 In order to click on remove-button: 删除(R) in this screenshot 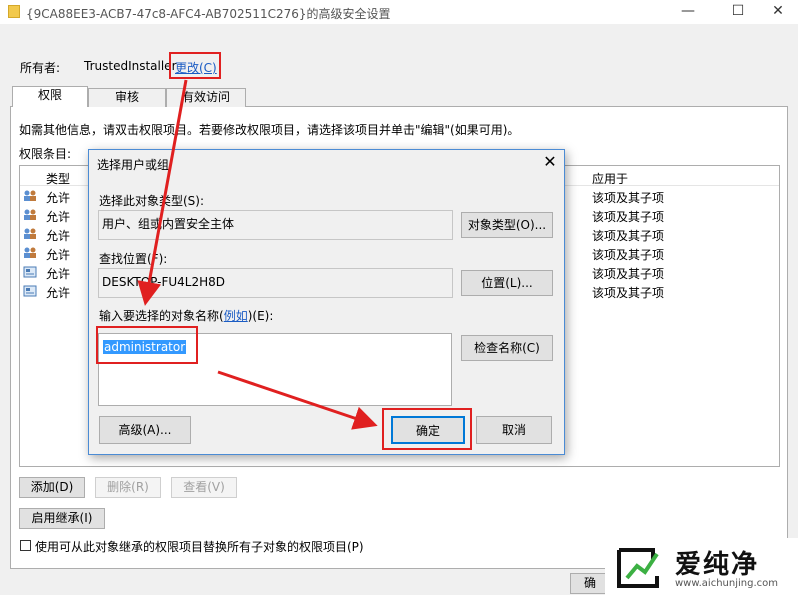, I will do `click(128, 487)`.